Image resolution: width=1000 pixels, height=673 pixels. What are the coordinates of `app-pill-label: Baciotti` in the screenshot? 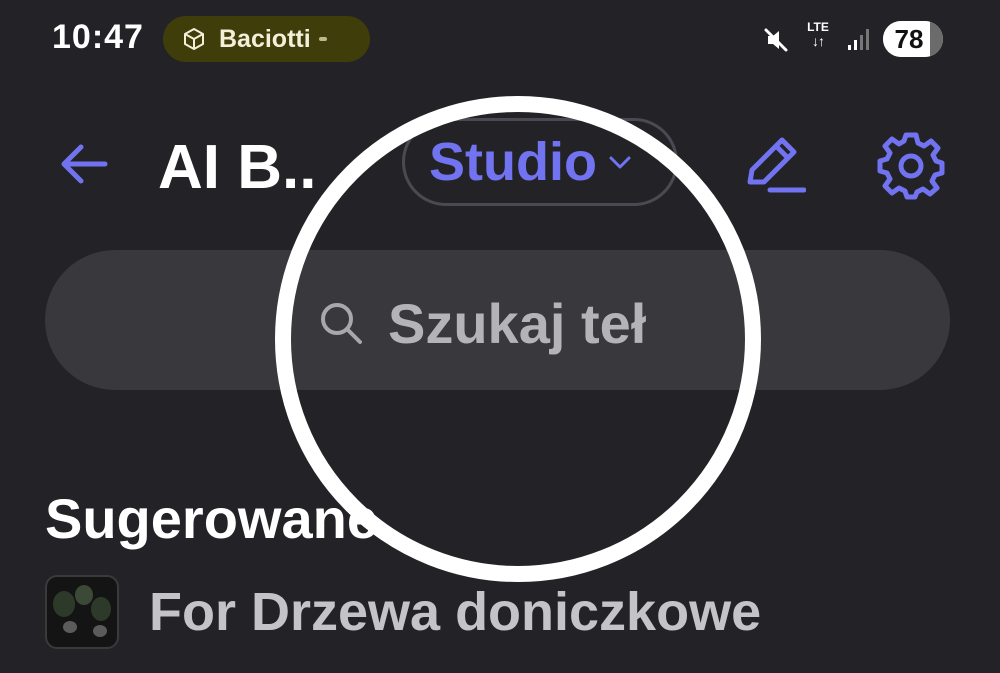 It's located at (265, 38).